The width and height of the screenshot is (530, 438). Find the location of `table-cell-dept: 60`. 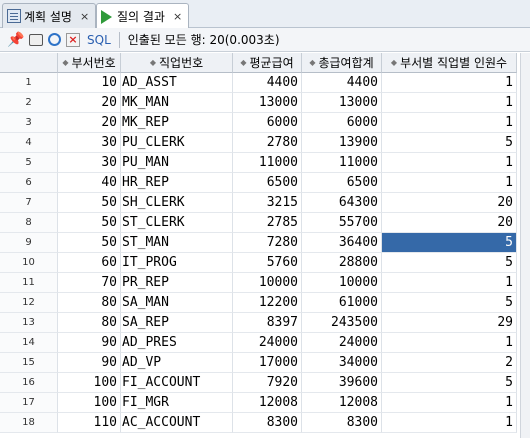

table-cell-dept: 60 is located at coordinates (89, 263).